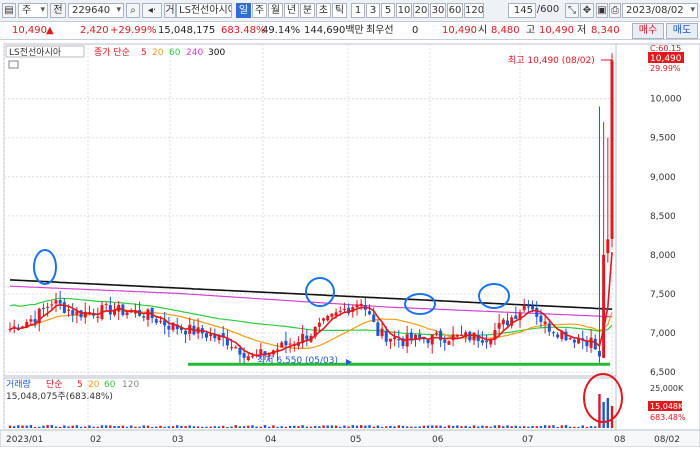 This screenshot has height=450, width=700. Describe the element at coordinates (388, 10) in the screenshot. I see `step-5: 5` at that location.